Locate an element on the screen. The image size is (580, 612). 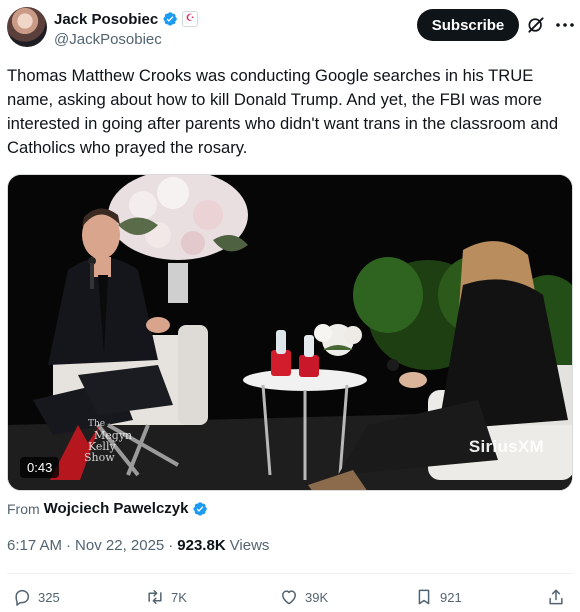
video-duration: 0:43 is located at coordinates (40, 467).